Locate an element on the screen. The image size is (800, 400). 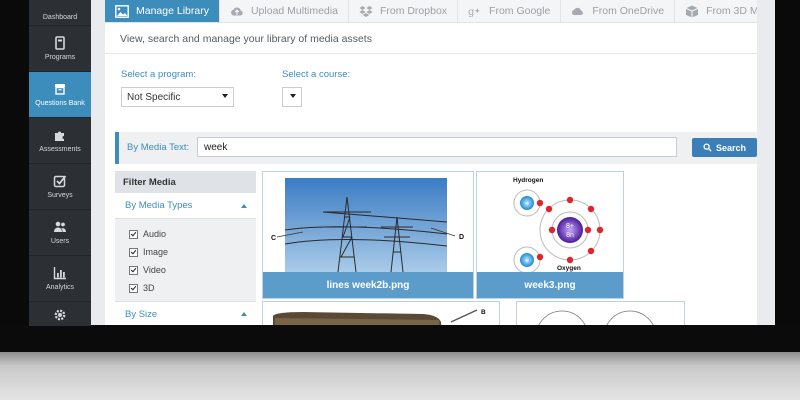
media-thumbnail: Hydrogen + + 8+ 8n Oxygen is located at coordinates (558, 224).